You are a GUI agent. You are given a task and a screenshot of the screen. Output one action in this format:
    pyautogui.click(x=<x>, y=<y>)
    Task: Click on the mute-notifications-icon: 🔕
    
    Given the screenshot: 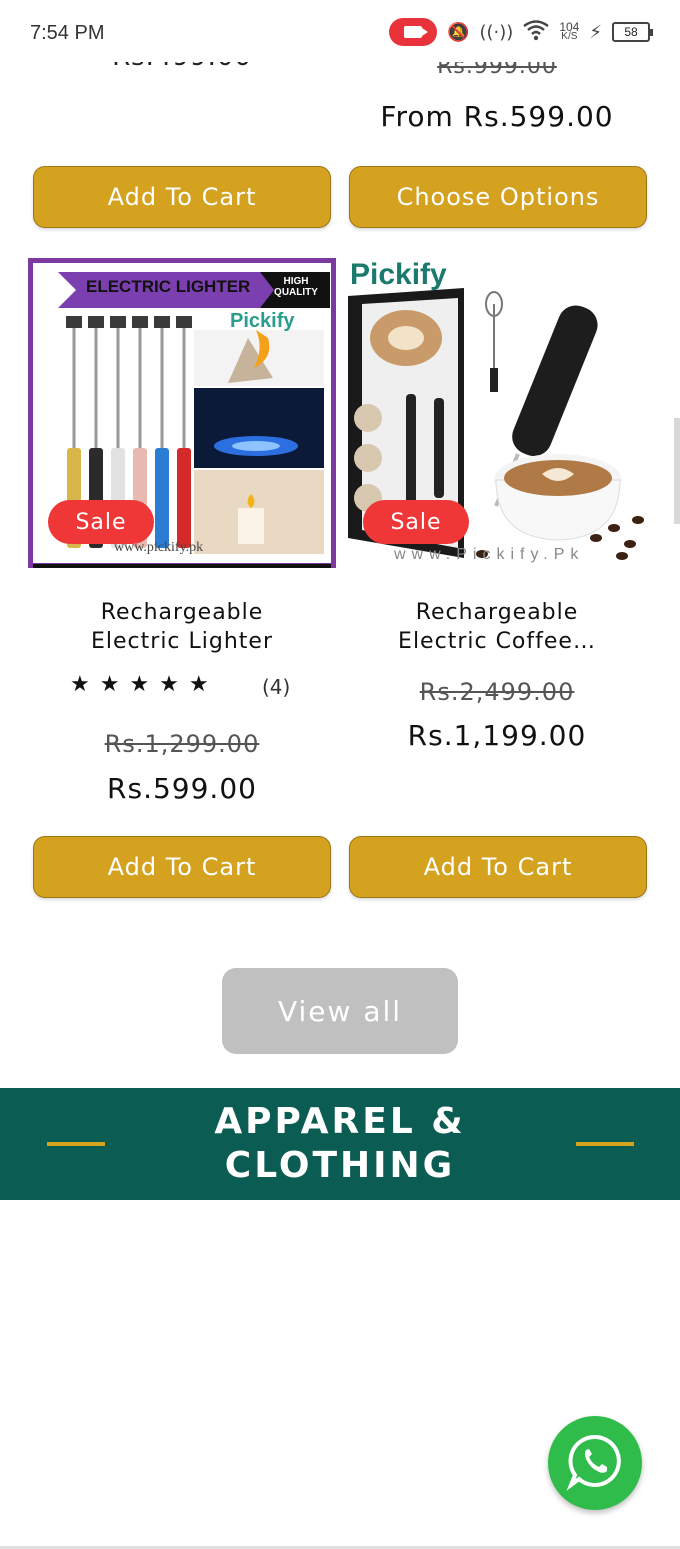 What is the action you would take?
    pyautogui.click(x=458, y=32)
    